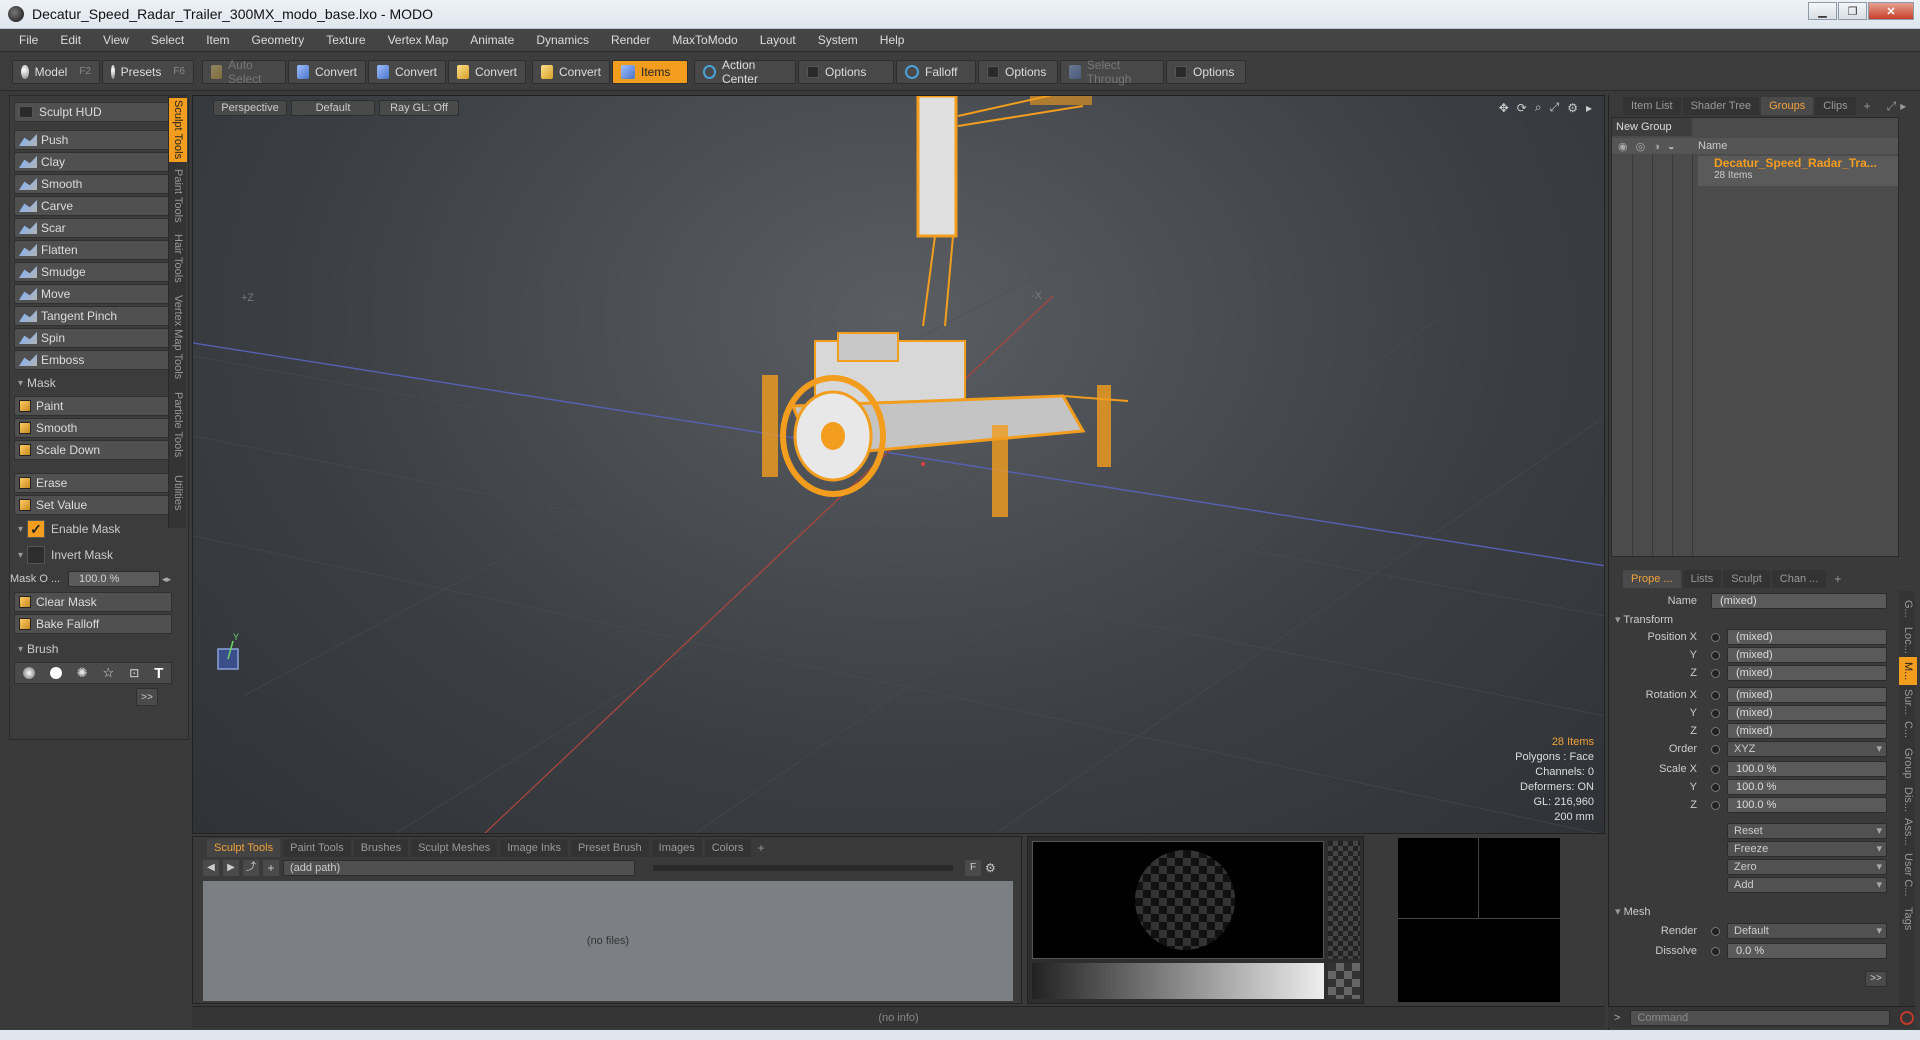 This screenshot has height=1040, width=1920. What do you see at coordinates (1903, 106) in the screenshot?
I see `panel-menu-icon: ▸` at bounding box center [1903, 106].